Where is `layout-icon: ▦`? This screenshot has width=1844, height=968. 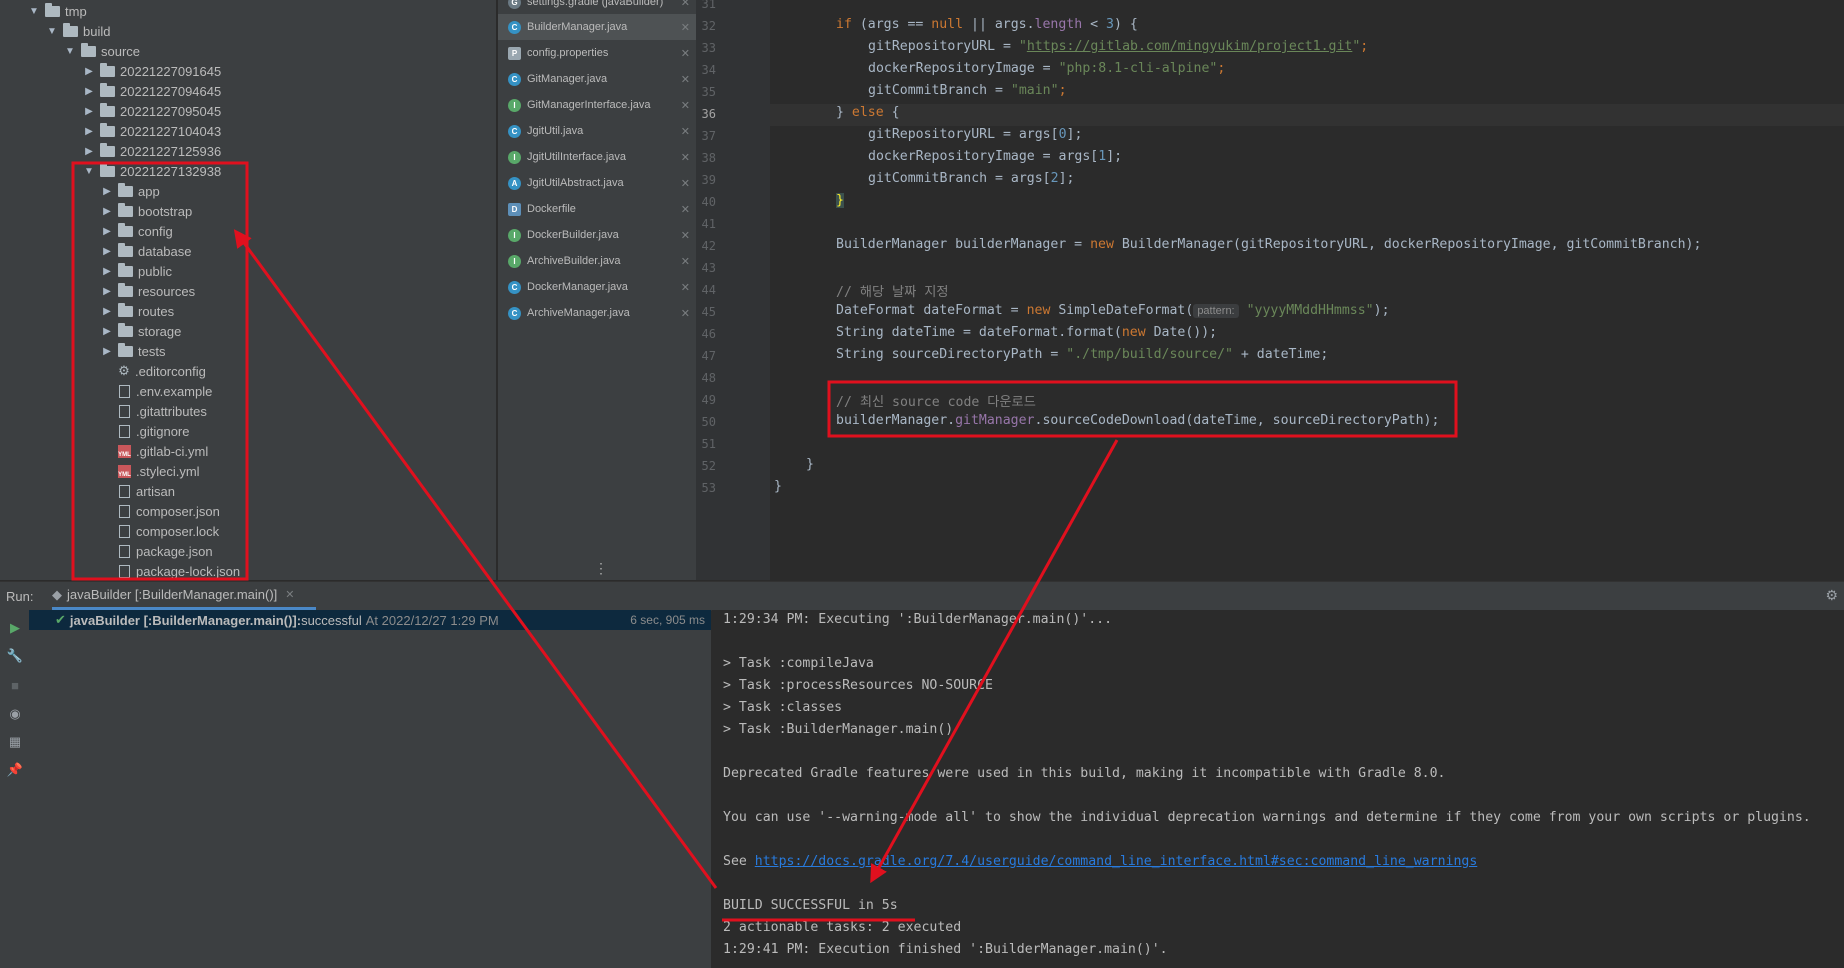 layout-icon: ▦ is located at coordinates (15, 742).